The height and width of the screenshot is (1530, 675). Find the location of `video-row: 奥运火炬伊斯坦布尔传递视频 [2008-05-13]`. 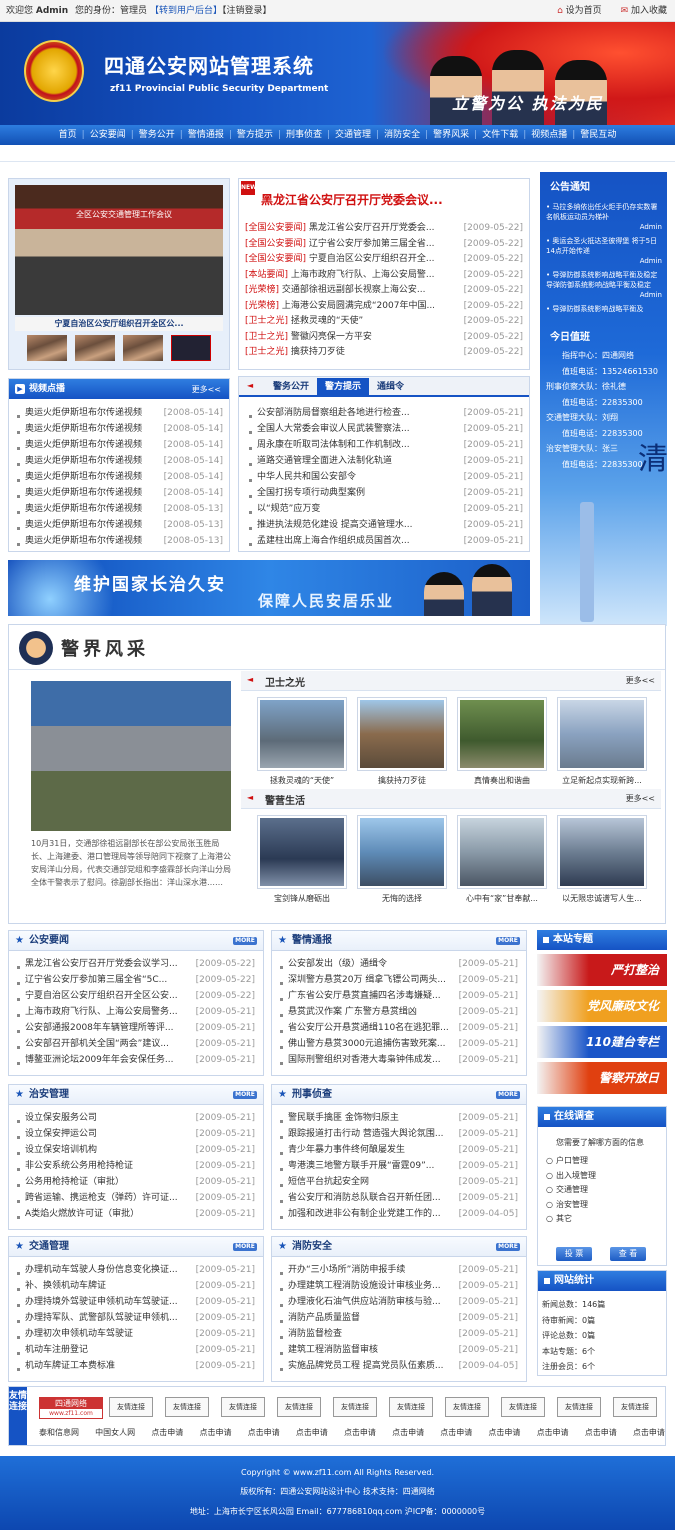

video-row: 奥运火炬伊斯坦布尔传递视频 [2008-05-13] is located at coordinates (120, 509).